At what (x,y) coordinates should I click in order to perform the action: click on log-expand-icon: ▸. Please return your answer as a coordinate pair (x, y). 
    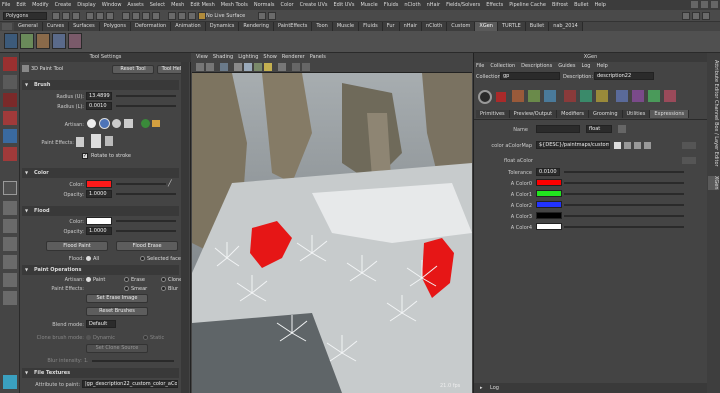
    Looking at the image, I should click on (481, 388).